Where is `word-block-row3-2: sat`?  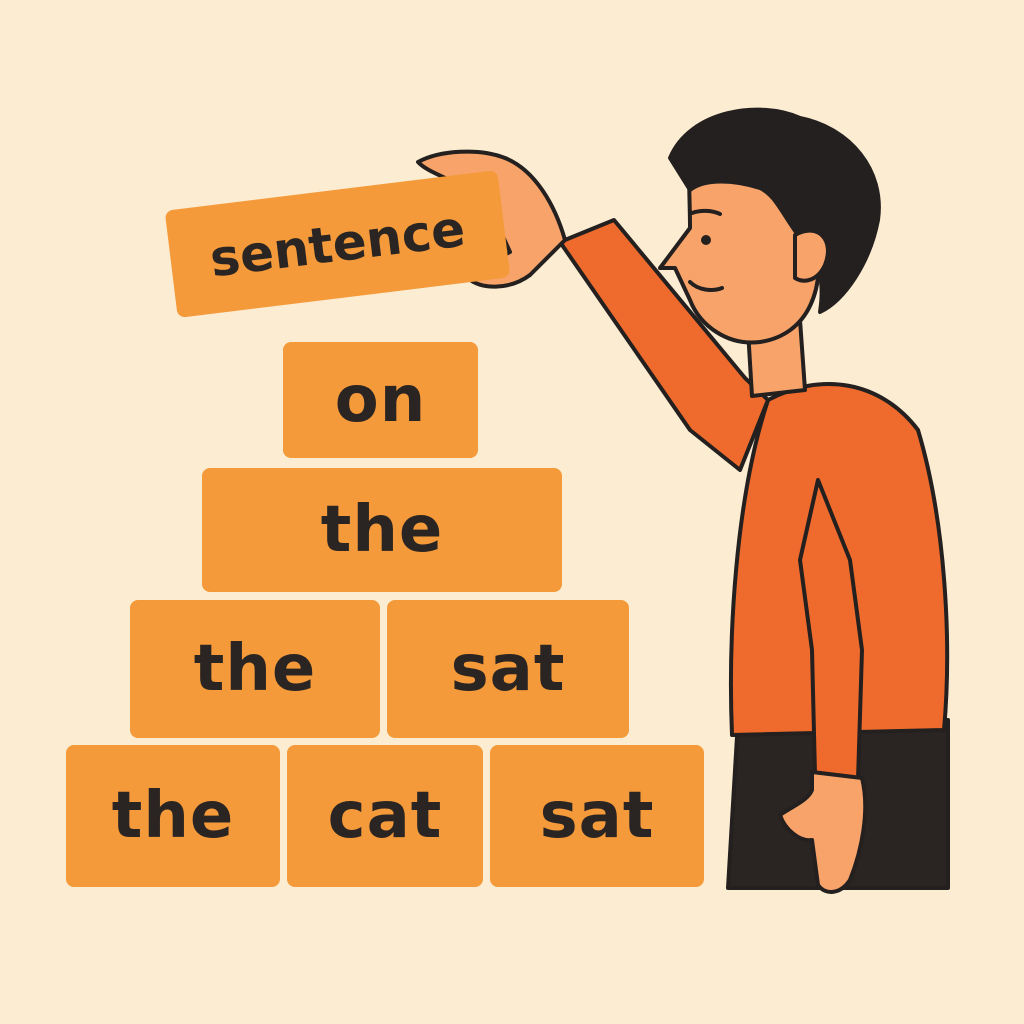 word-block-row3-2: sat is located at coordinates (508, 669).